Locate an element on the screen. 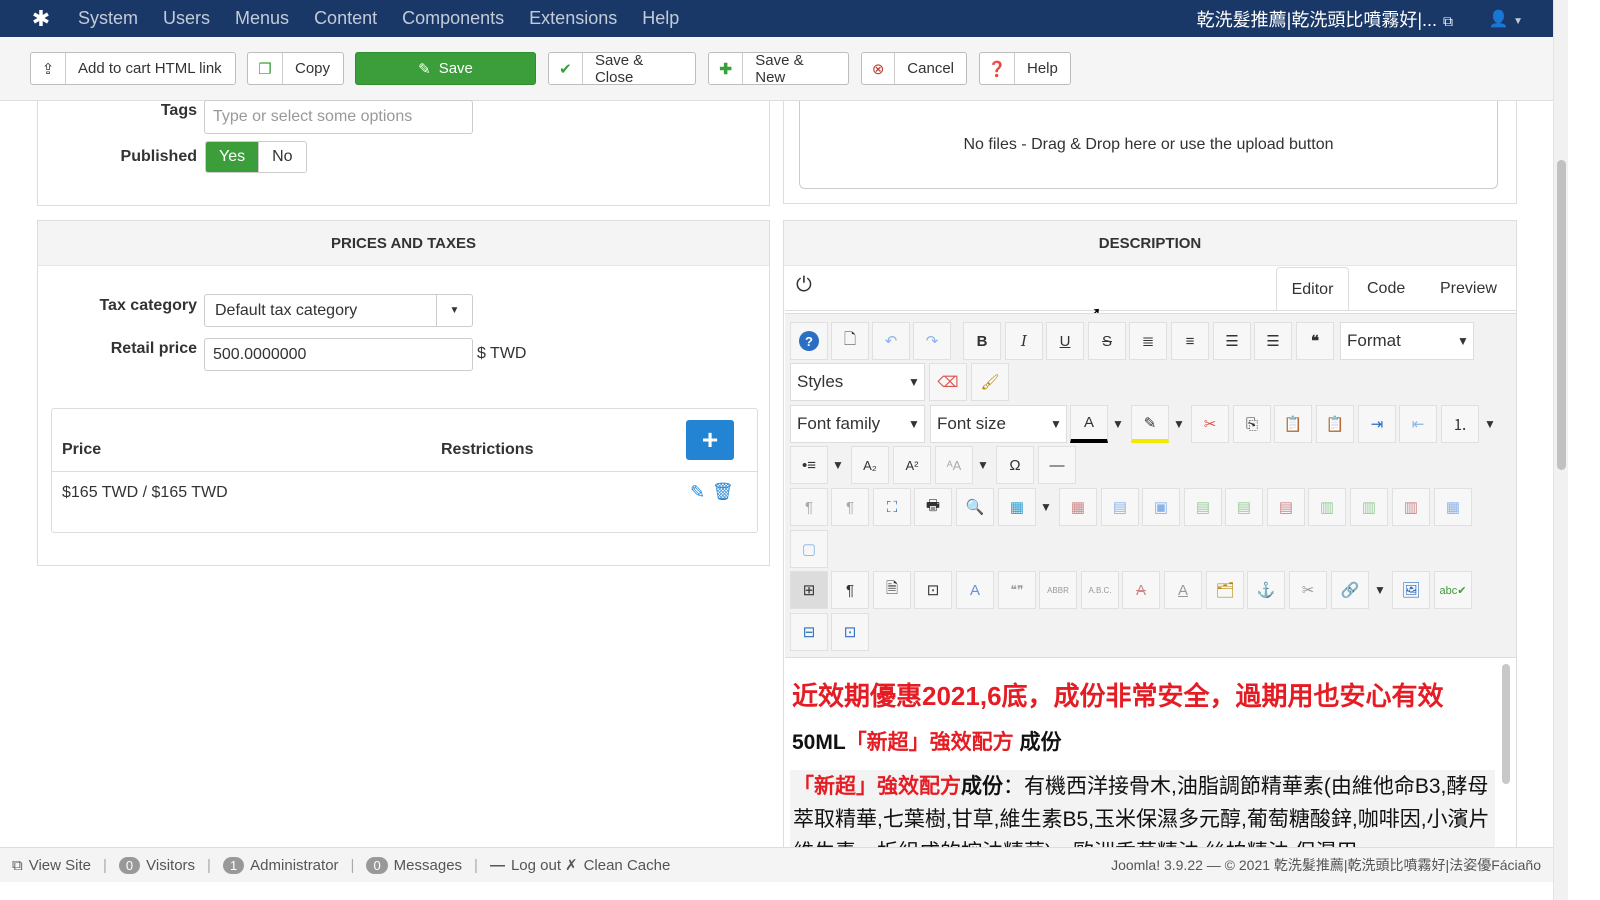  tab-code: Code is located at coordinates (1386, 289).